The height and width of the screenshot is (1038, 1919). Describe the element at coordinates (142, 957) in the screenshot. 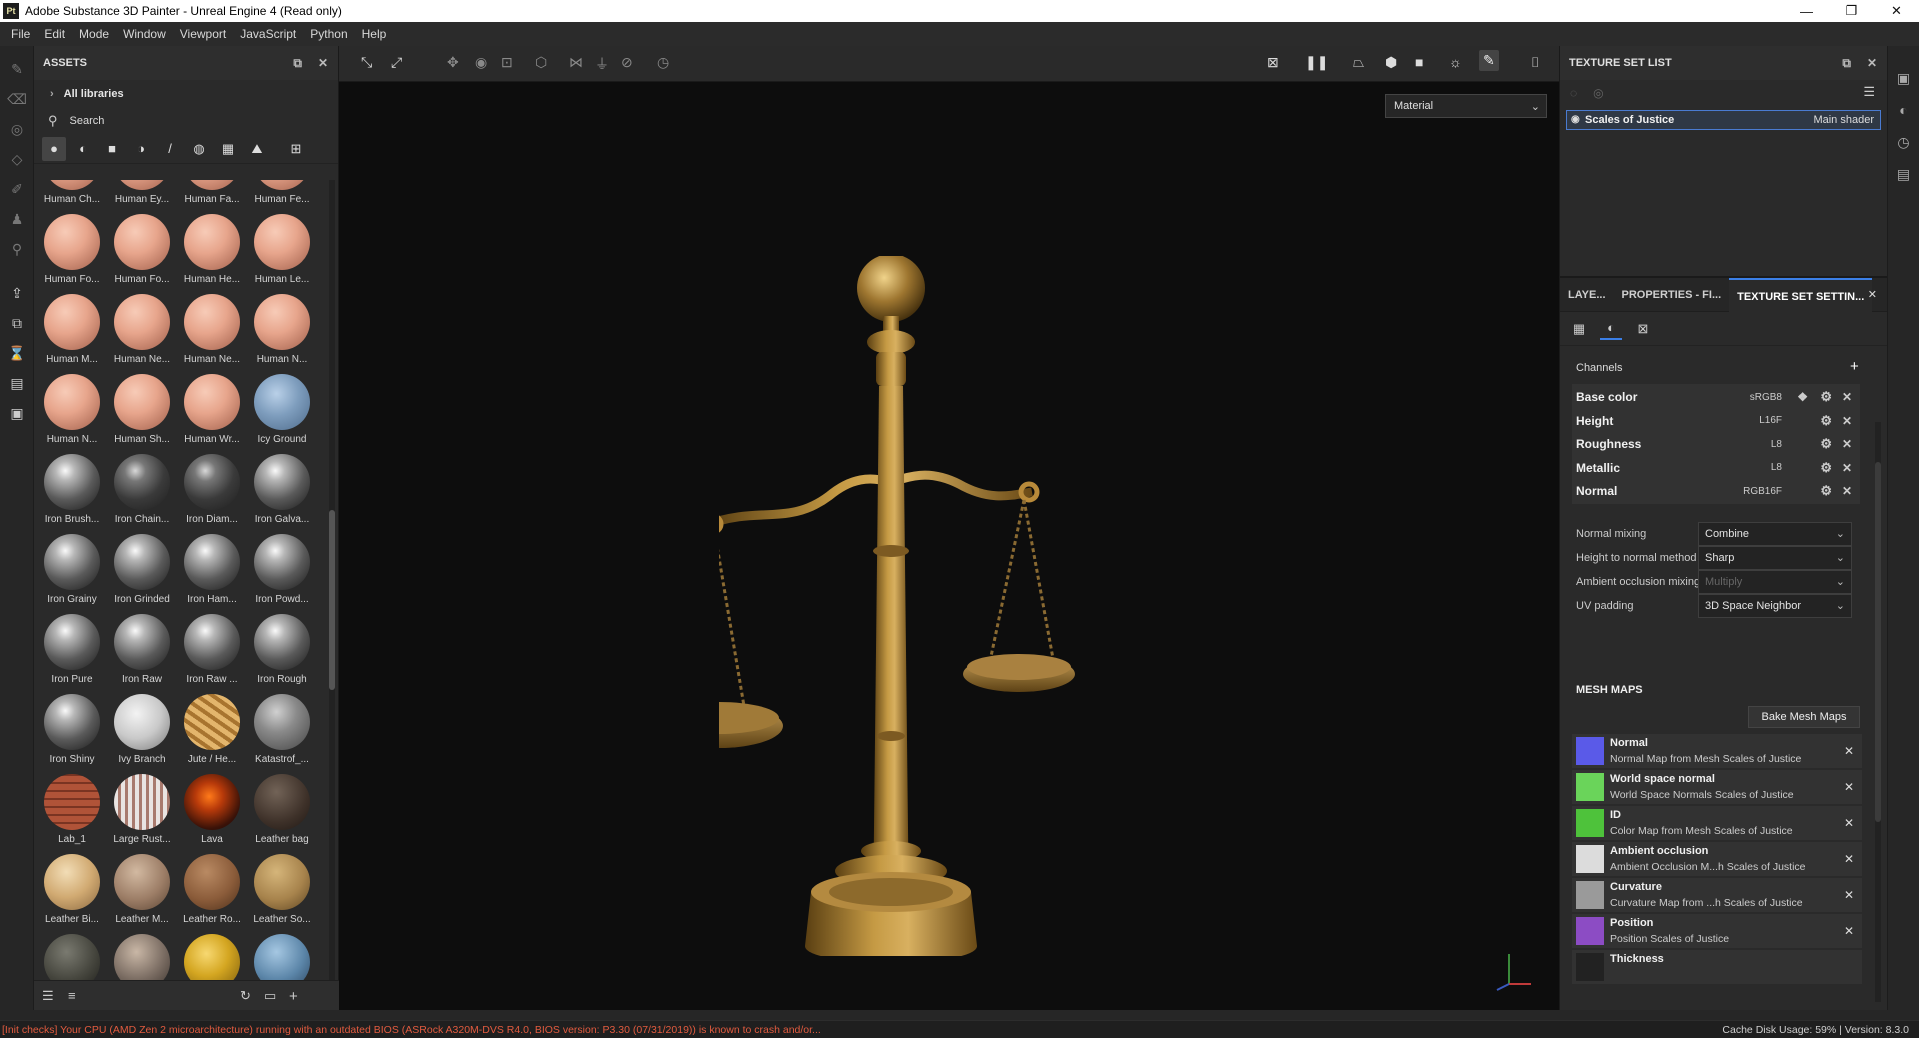

I see `asset-item: Main` at that location.